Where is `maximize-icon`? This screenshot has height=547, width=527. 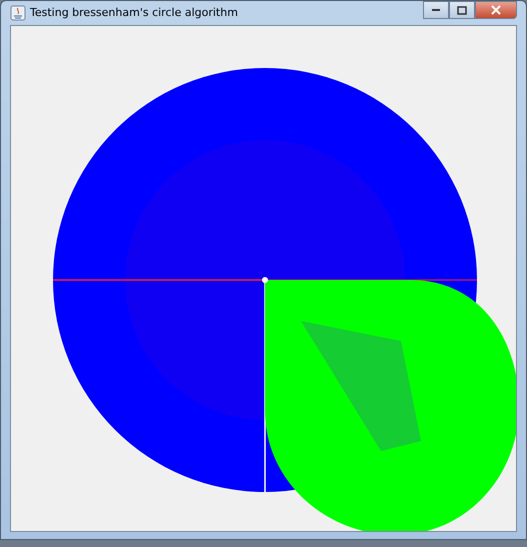 maximize-icon is located at coordinates (462, 10).